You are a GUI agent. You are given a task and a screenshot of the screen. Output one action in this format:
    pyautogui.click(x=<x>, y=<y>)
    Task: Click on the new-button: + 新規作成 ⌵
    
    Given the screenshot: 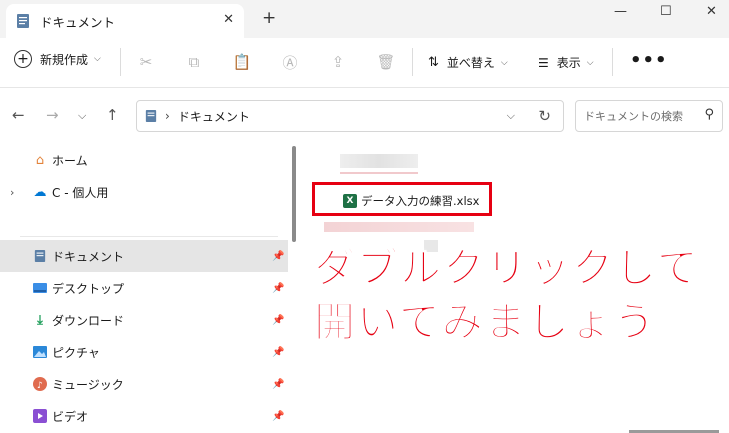 What is the action you would take?
    pyautogui.click(x=57, y=59)
    